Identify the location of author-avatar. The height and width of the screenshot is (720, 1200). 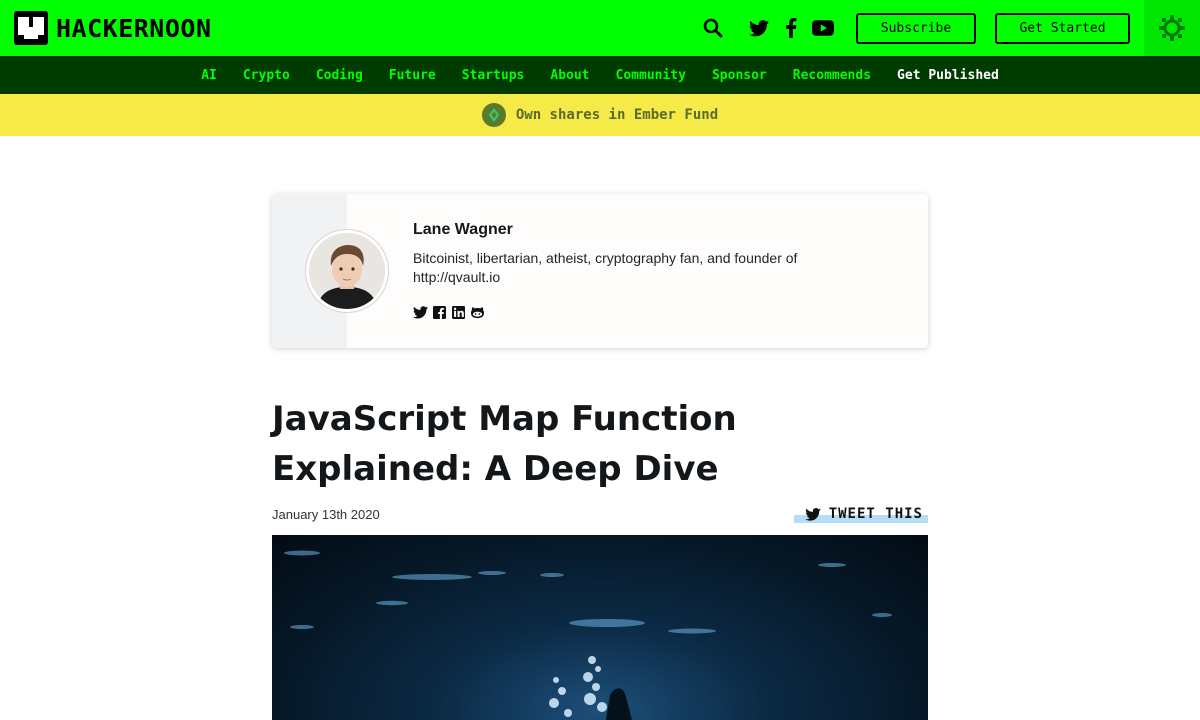
(347, 271).